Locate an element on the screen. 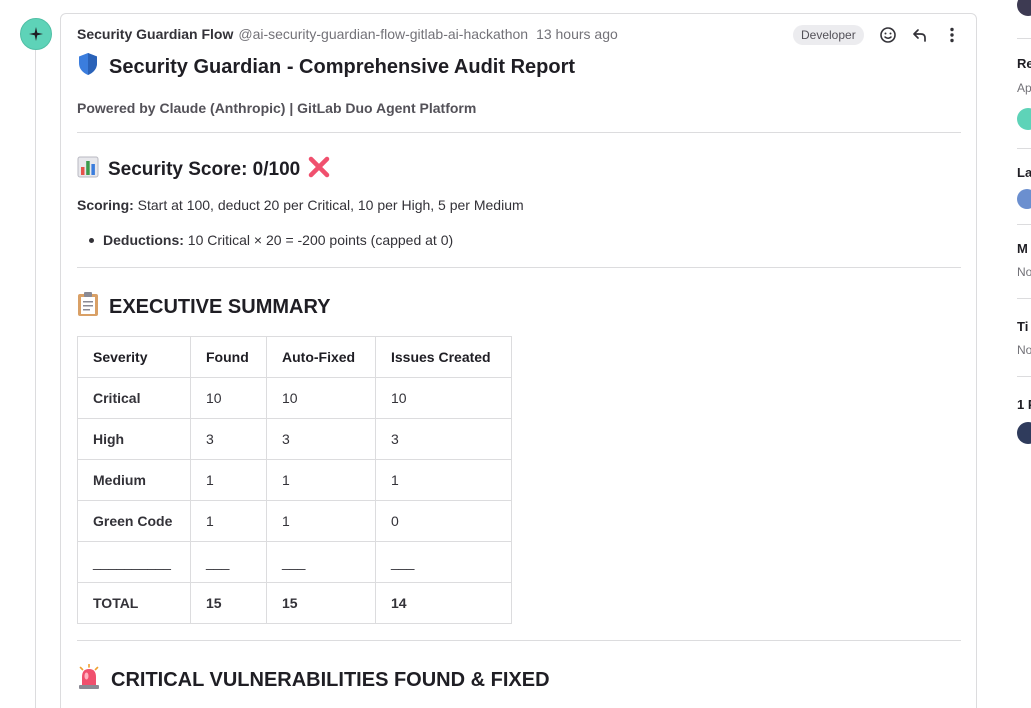 The image size is (1031, 708). auto-fixed-cell: 3 is located at coordinates (321, 439).